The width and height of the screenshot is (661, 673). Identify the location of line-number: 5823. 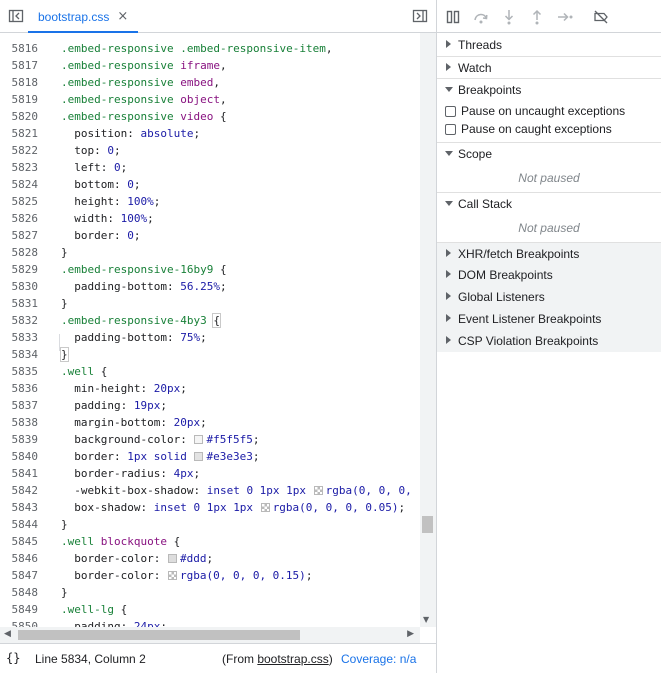
(19, 167).